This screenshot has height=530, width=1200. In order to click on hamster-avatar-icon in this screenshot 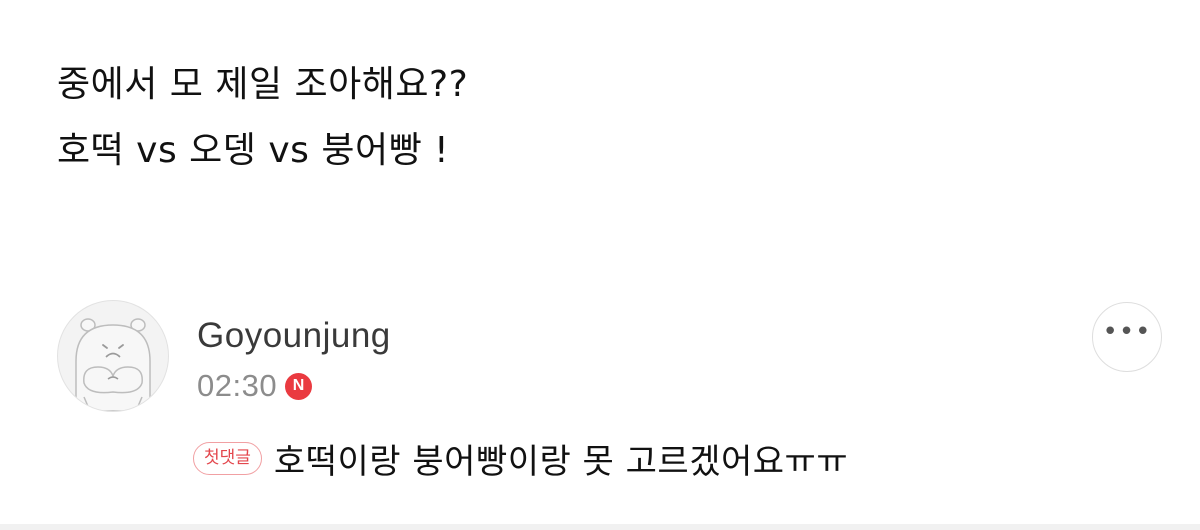, I will do `click(113, 364)`.